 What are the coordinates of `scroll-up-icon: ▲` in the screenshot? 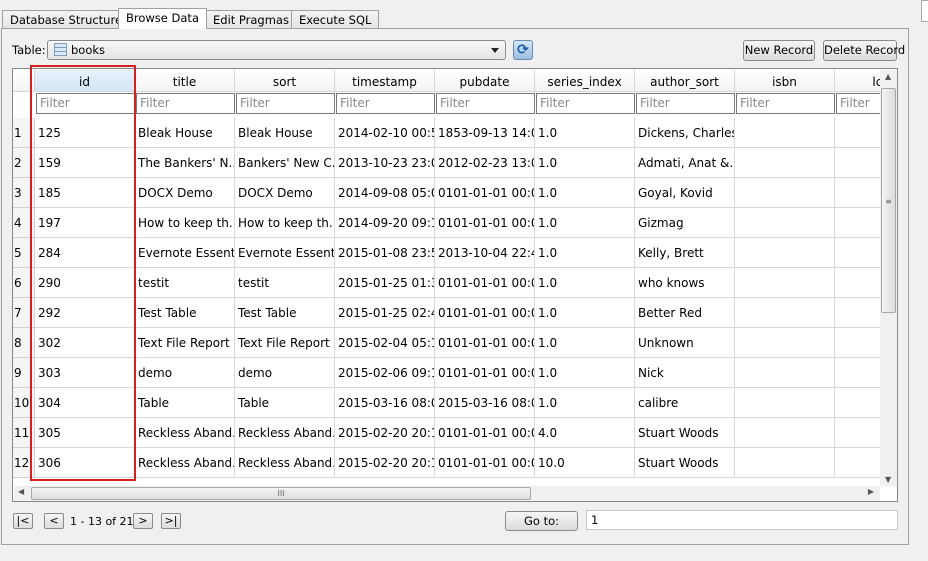 It's located at (888, 76).